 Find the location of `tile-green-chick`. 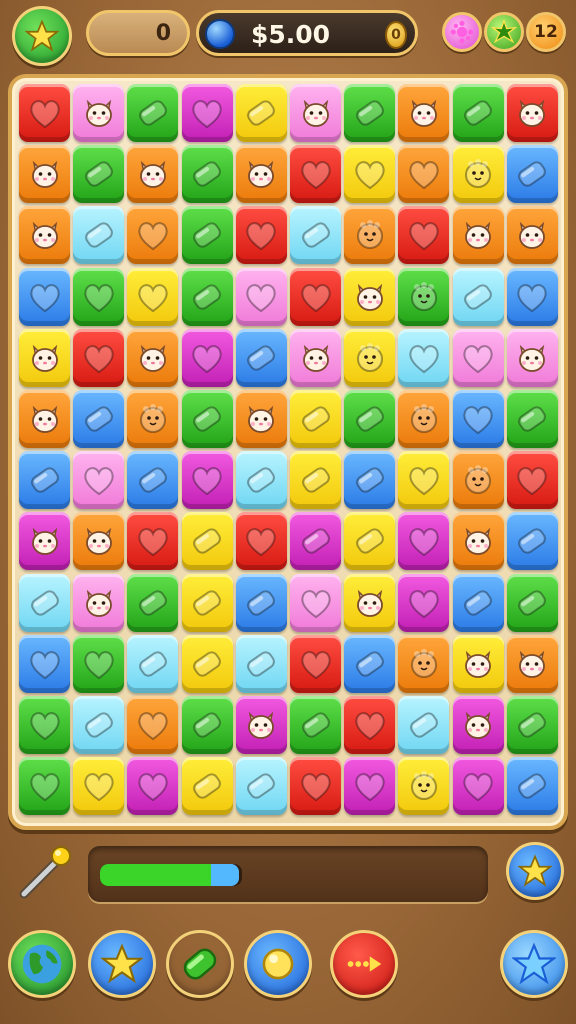

tile-green-chick is located at coordinates (424, 296).